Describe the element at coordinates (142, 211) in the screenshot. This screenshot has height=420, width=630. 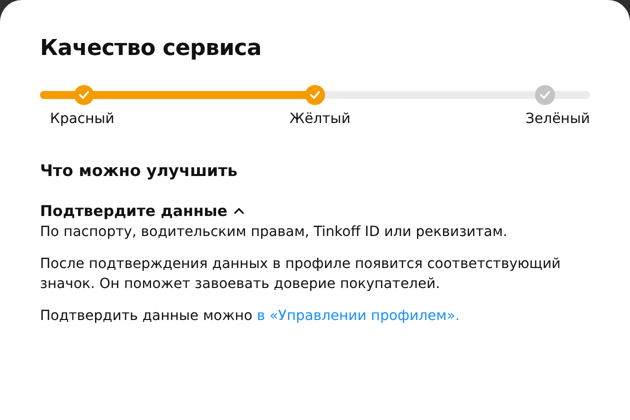
I see `expand-toggle: Подтвердите данные` at that location.